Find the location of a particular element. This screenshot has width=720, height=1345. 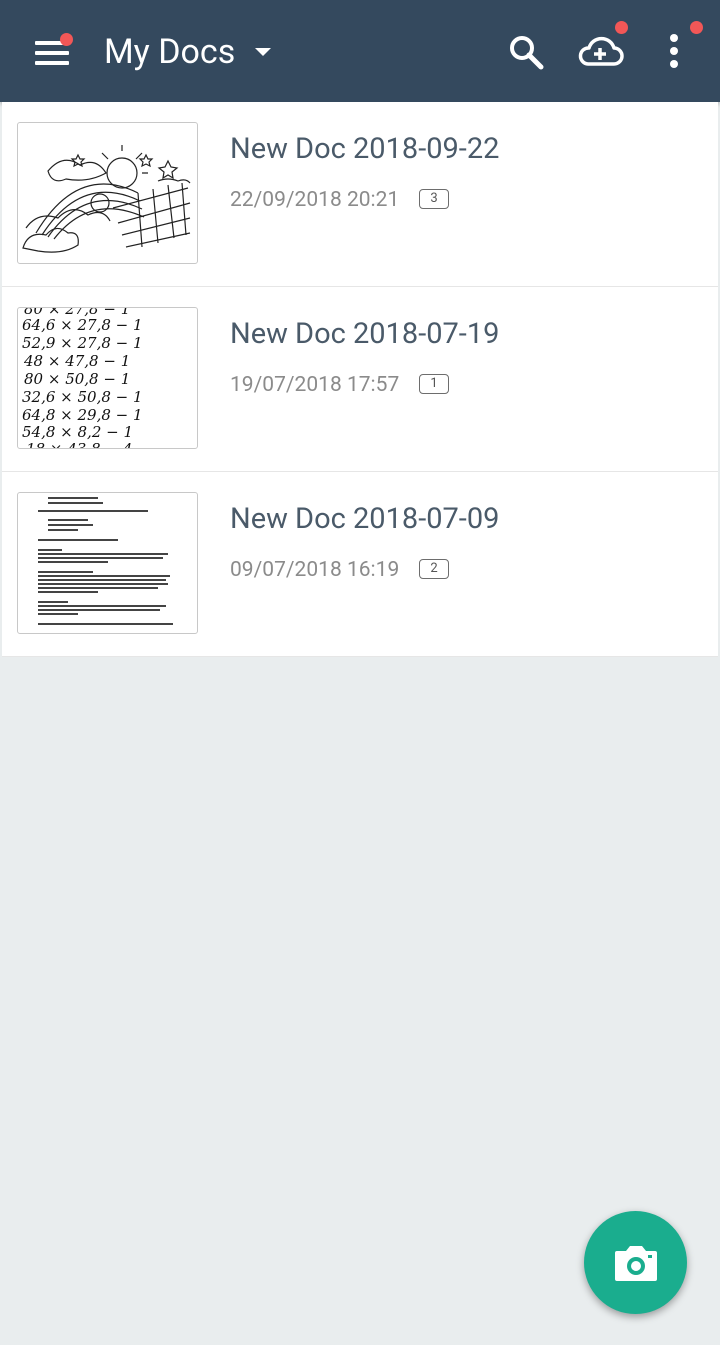

svg-text: 54,8 × 8,2 − 1 is located at coordinates (77, 432).